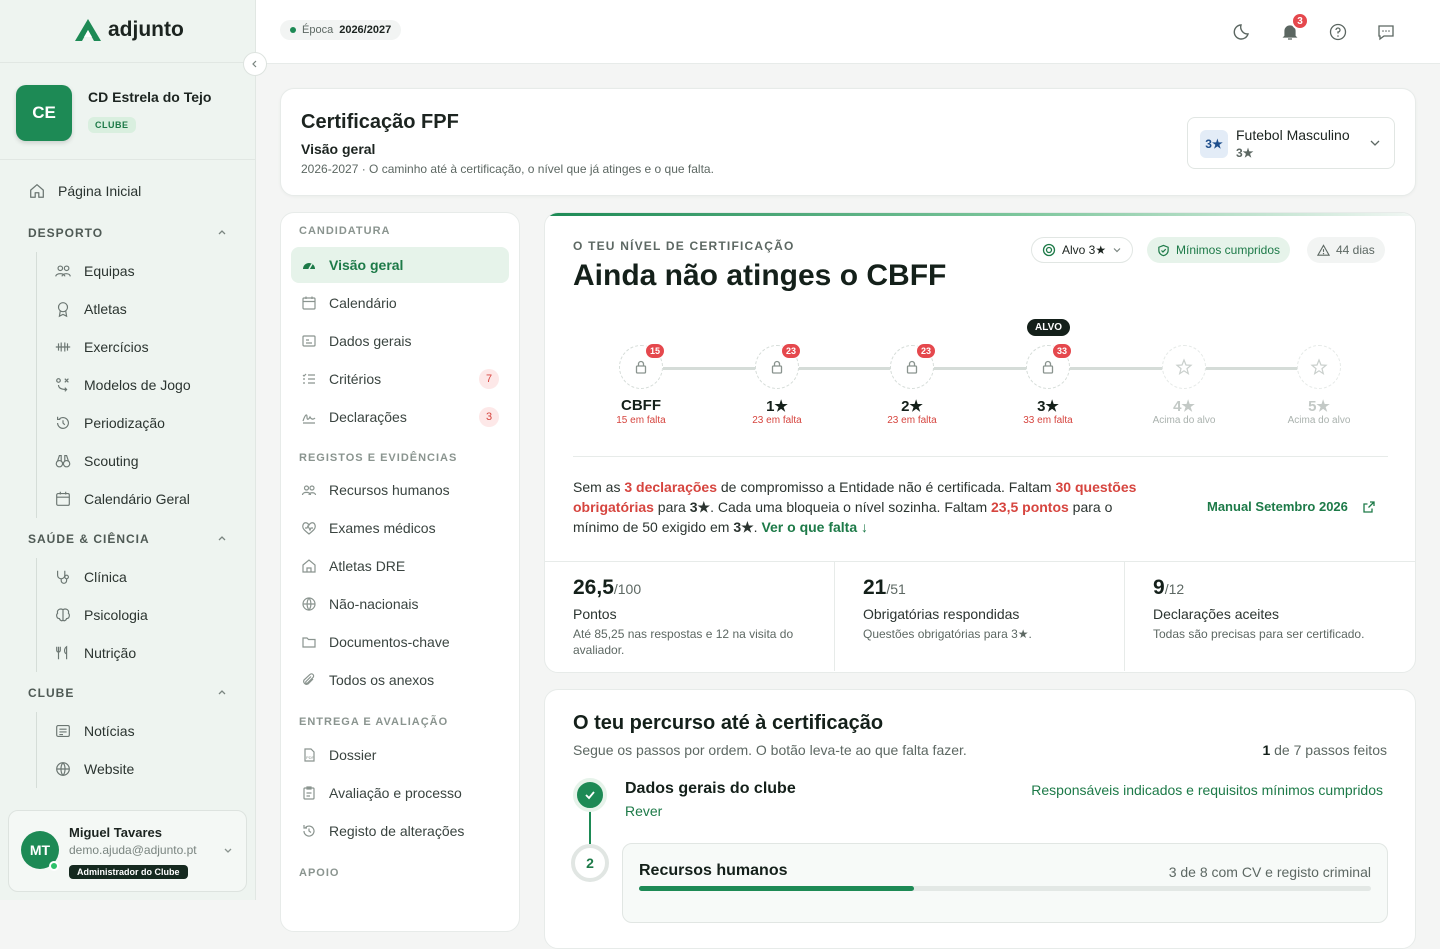  Describe the element at coordinates (382, 680) in the screenshot. I see `subnav-label: Todos os anexos` at that location.